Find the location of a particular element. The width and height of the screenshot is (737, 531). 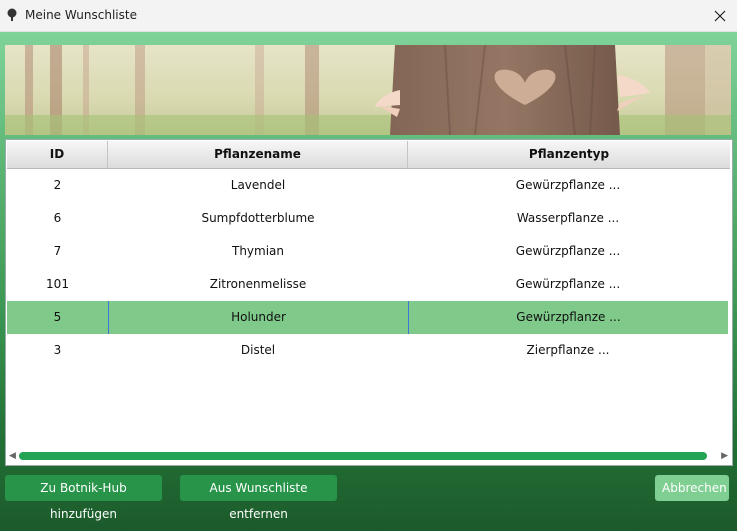

column-header-type: Pflanzentyp is located at coordinates (569, 154).